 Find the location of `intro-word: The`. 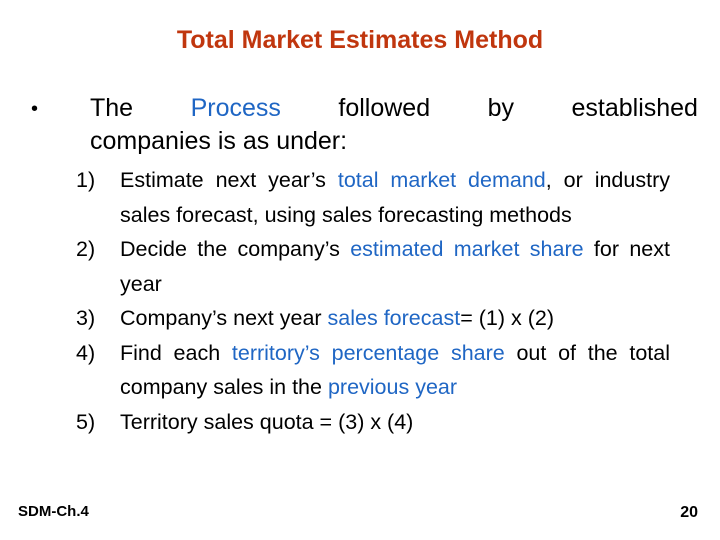

intro-word: The is located at coordinates (112, 108).